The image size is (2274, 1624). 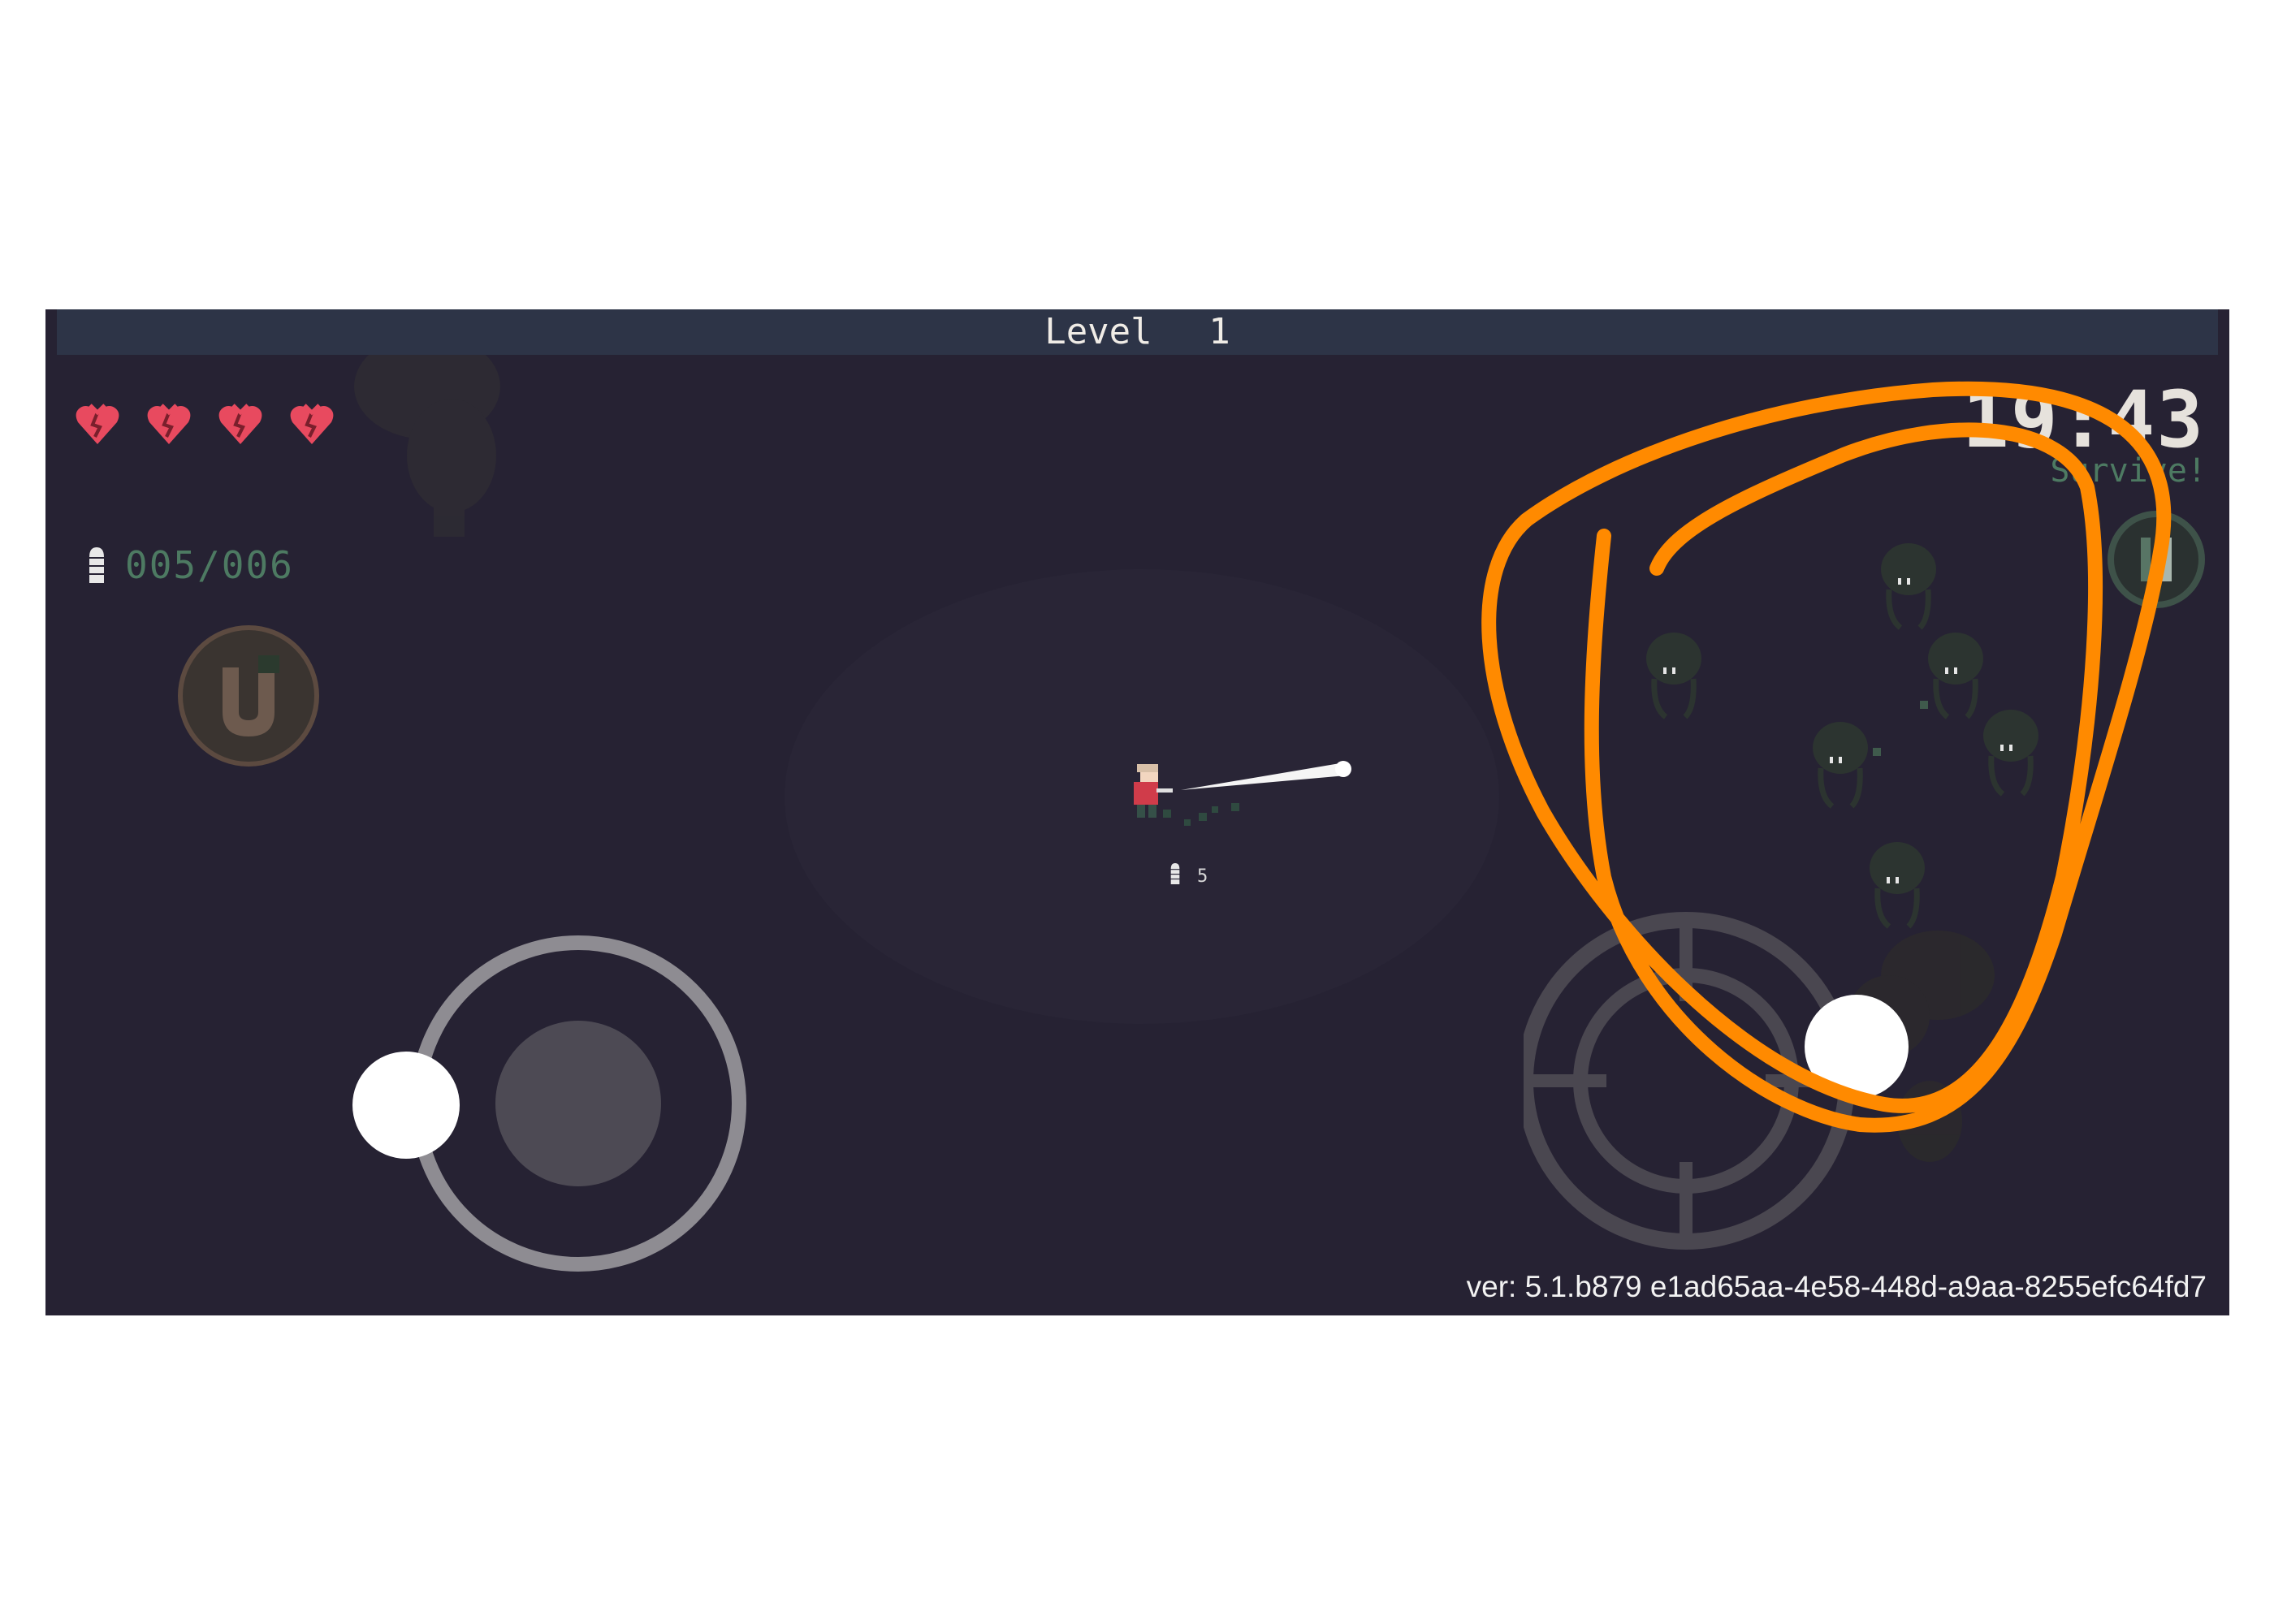 What do you see at coordinates (1690, 1081) in the screenshot?
I see `crosshair-icon` at bounding box center [1690, 1081].